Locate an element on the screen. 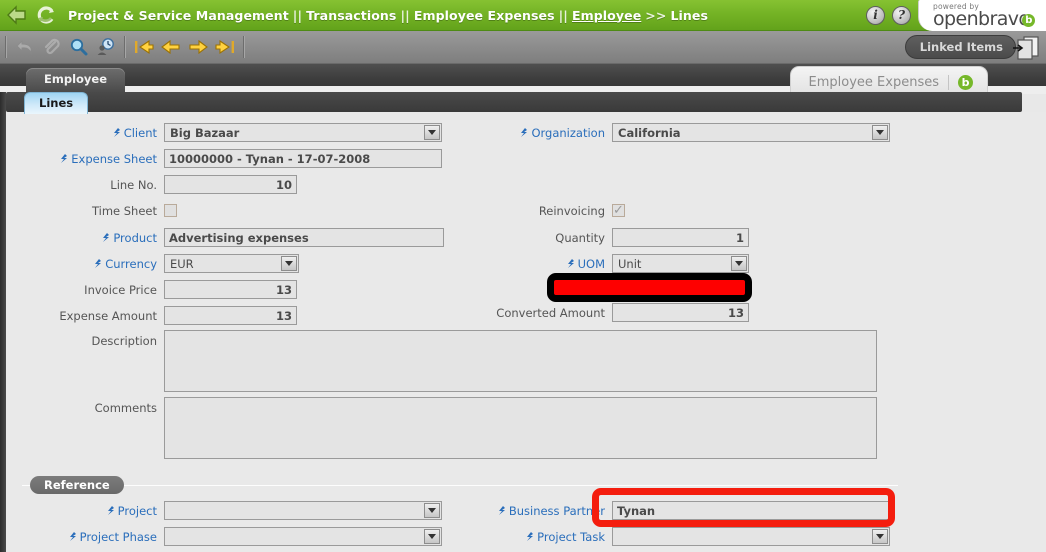  tab-lines: Lines is located at coordinates (56, 103).